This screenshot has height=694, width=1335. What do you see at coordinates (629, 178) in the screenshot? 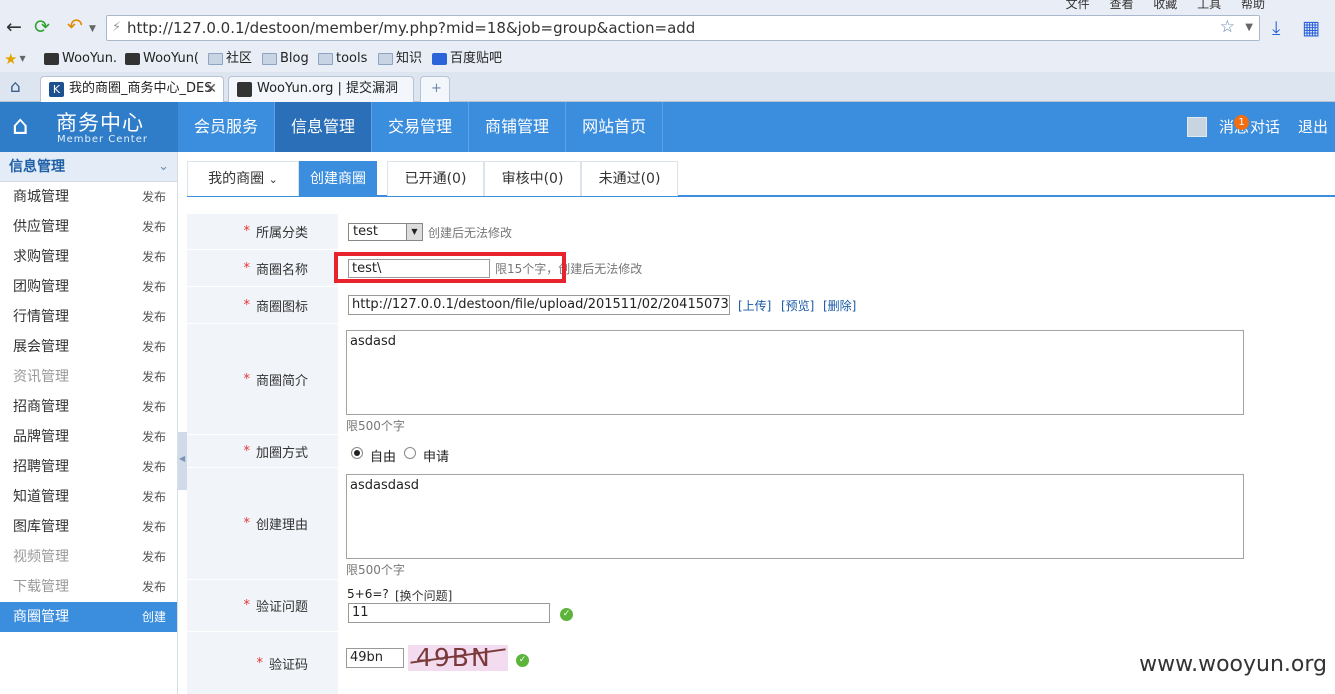
I see `tab-rejected: 未通过(0)` at bounding box center [629, 178].